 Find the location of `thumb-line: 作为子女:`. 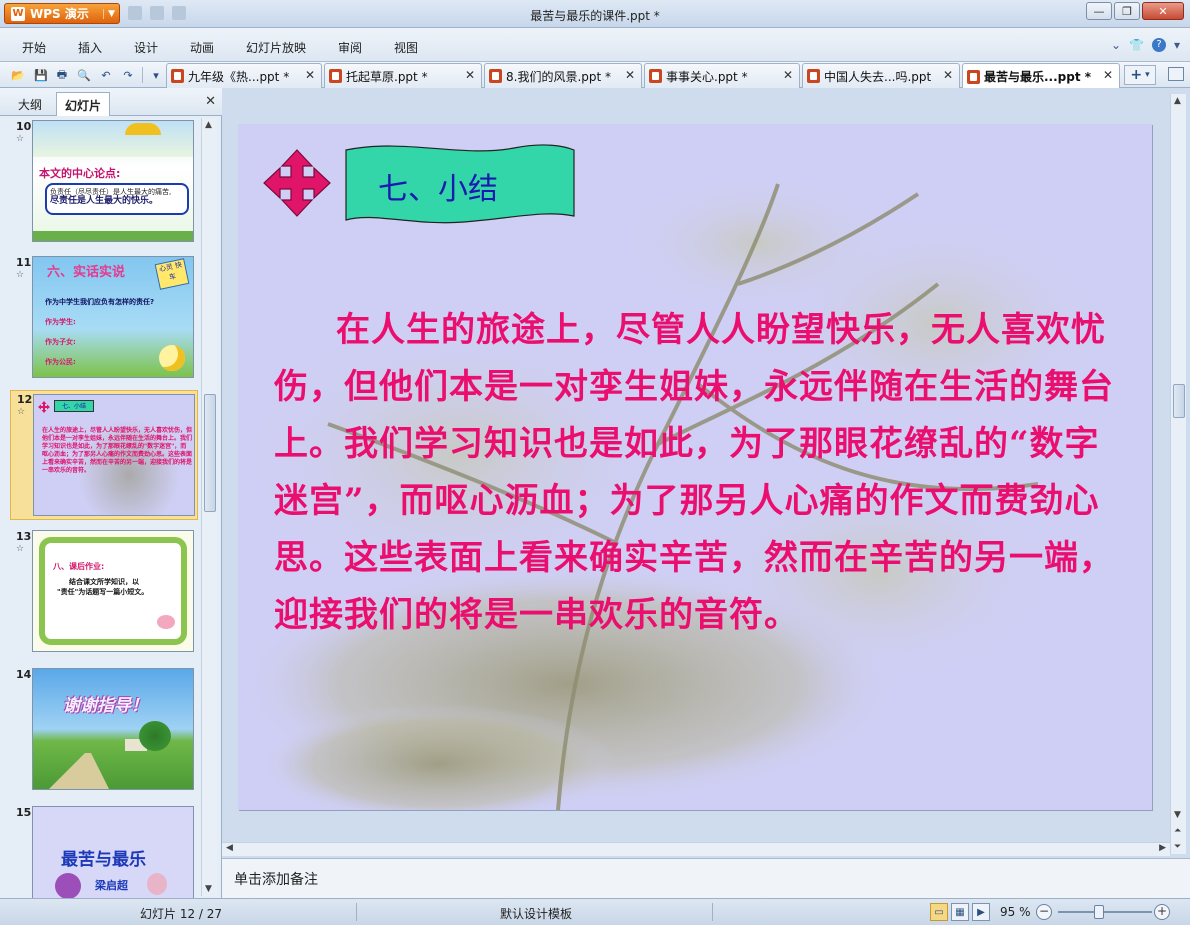

thumb-line: 作为子女: is located at coordinates (60, 342).